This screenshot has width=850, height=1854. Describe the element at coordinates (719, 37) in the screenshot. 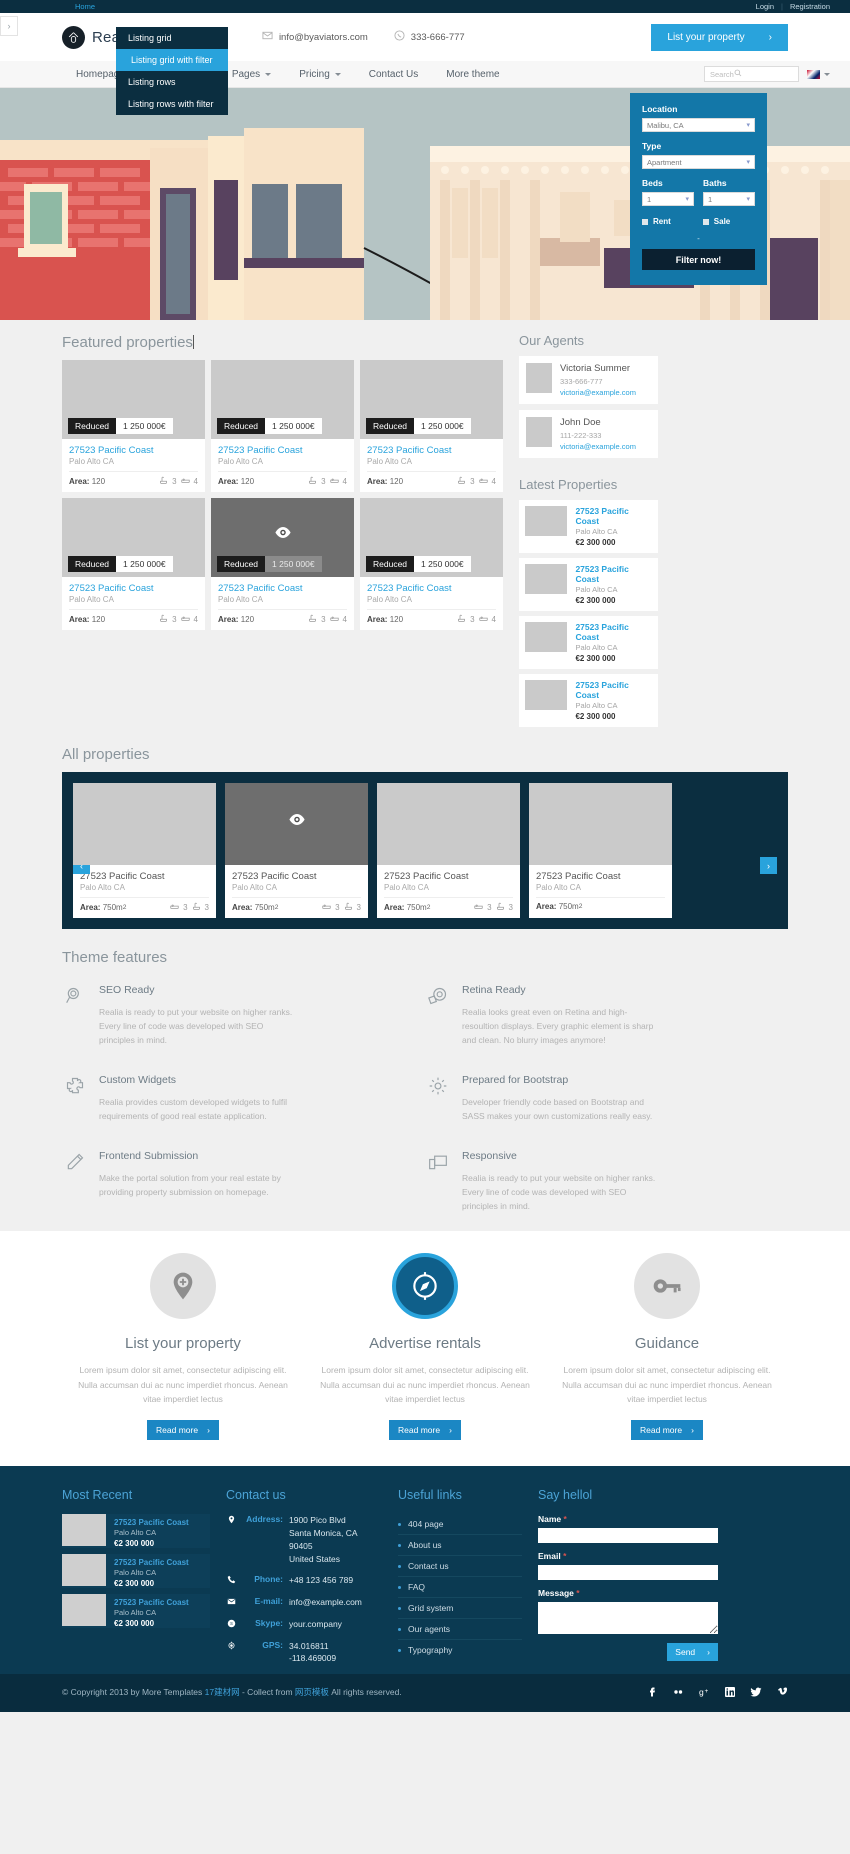

I see `list-your-property-button: List your property ›` at that location.